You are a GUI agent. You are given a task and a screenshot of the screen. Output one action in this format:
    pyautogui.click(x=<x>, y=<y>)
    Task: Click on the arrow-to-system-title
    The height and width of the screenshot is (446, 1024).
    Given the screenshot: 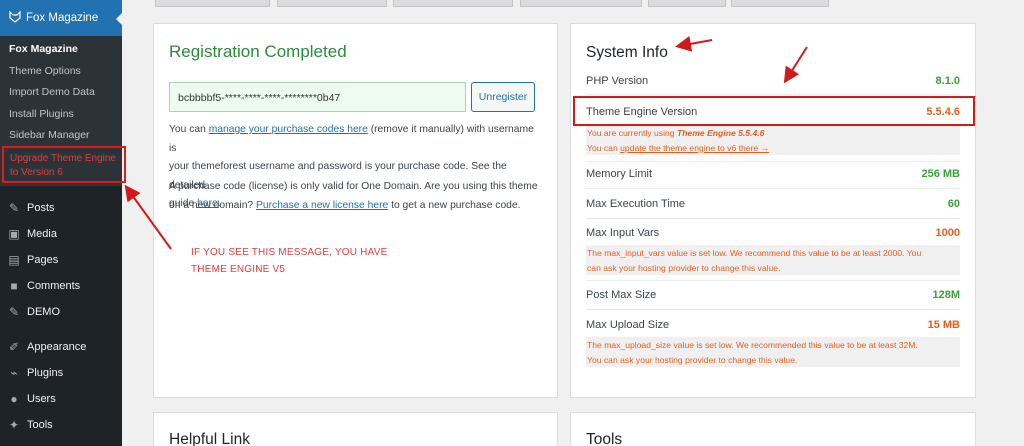 What is the action you would take?
    pyautogui.click(x=694, y=43)
    